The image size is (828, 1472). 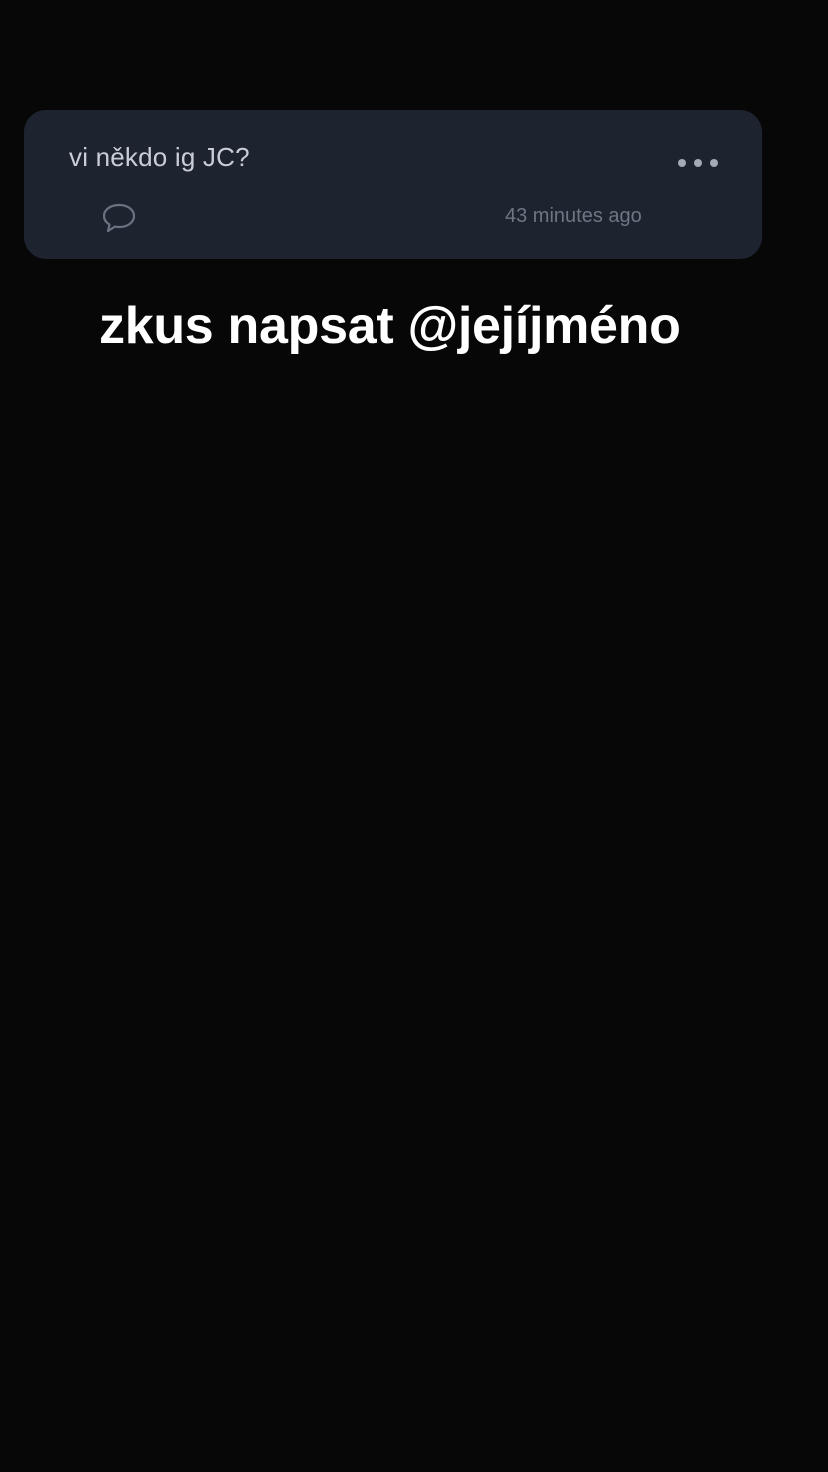 I want to click on more-options-button, so click(x=698, y=163).